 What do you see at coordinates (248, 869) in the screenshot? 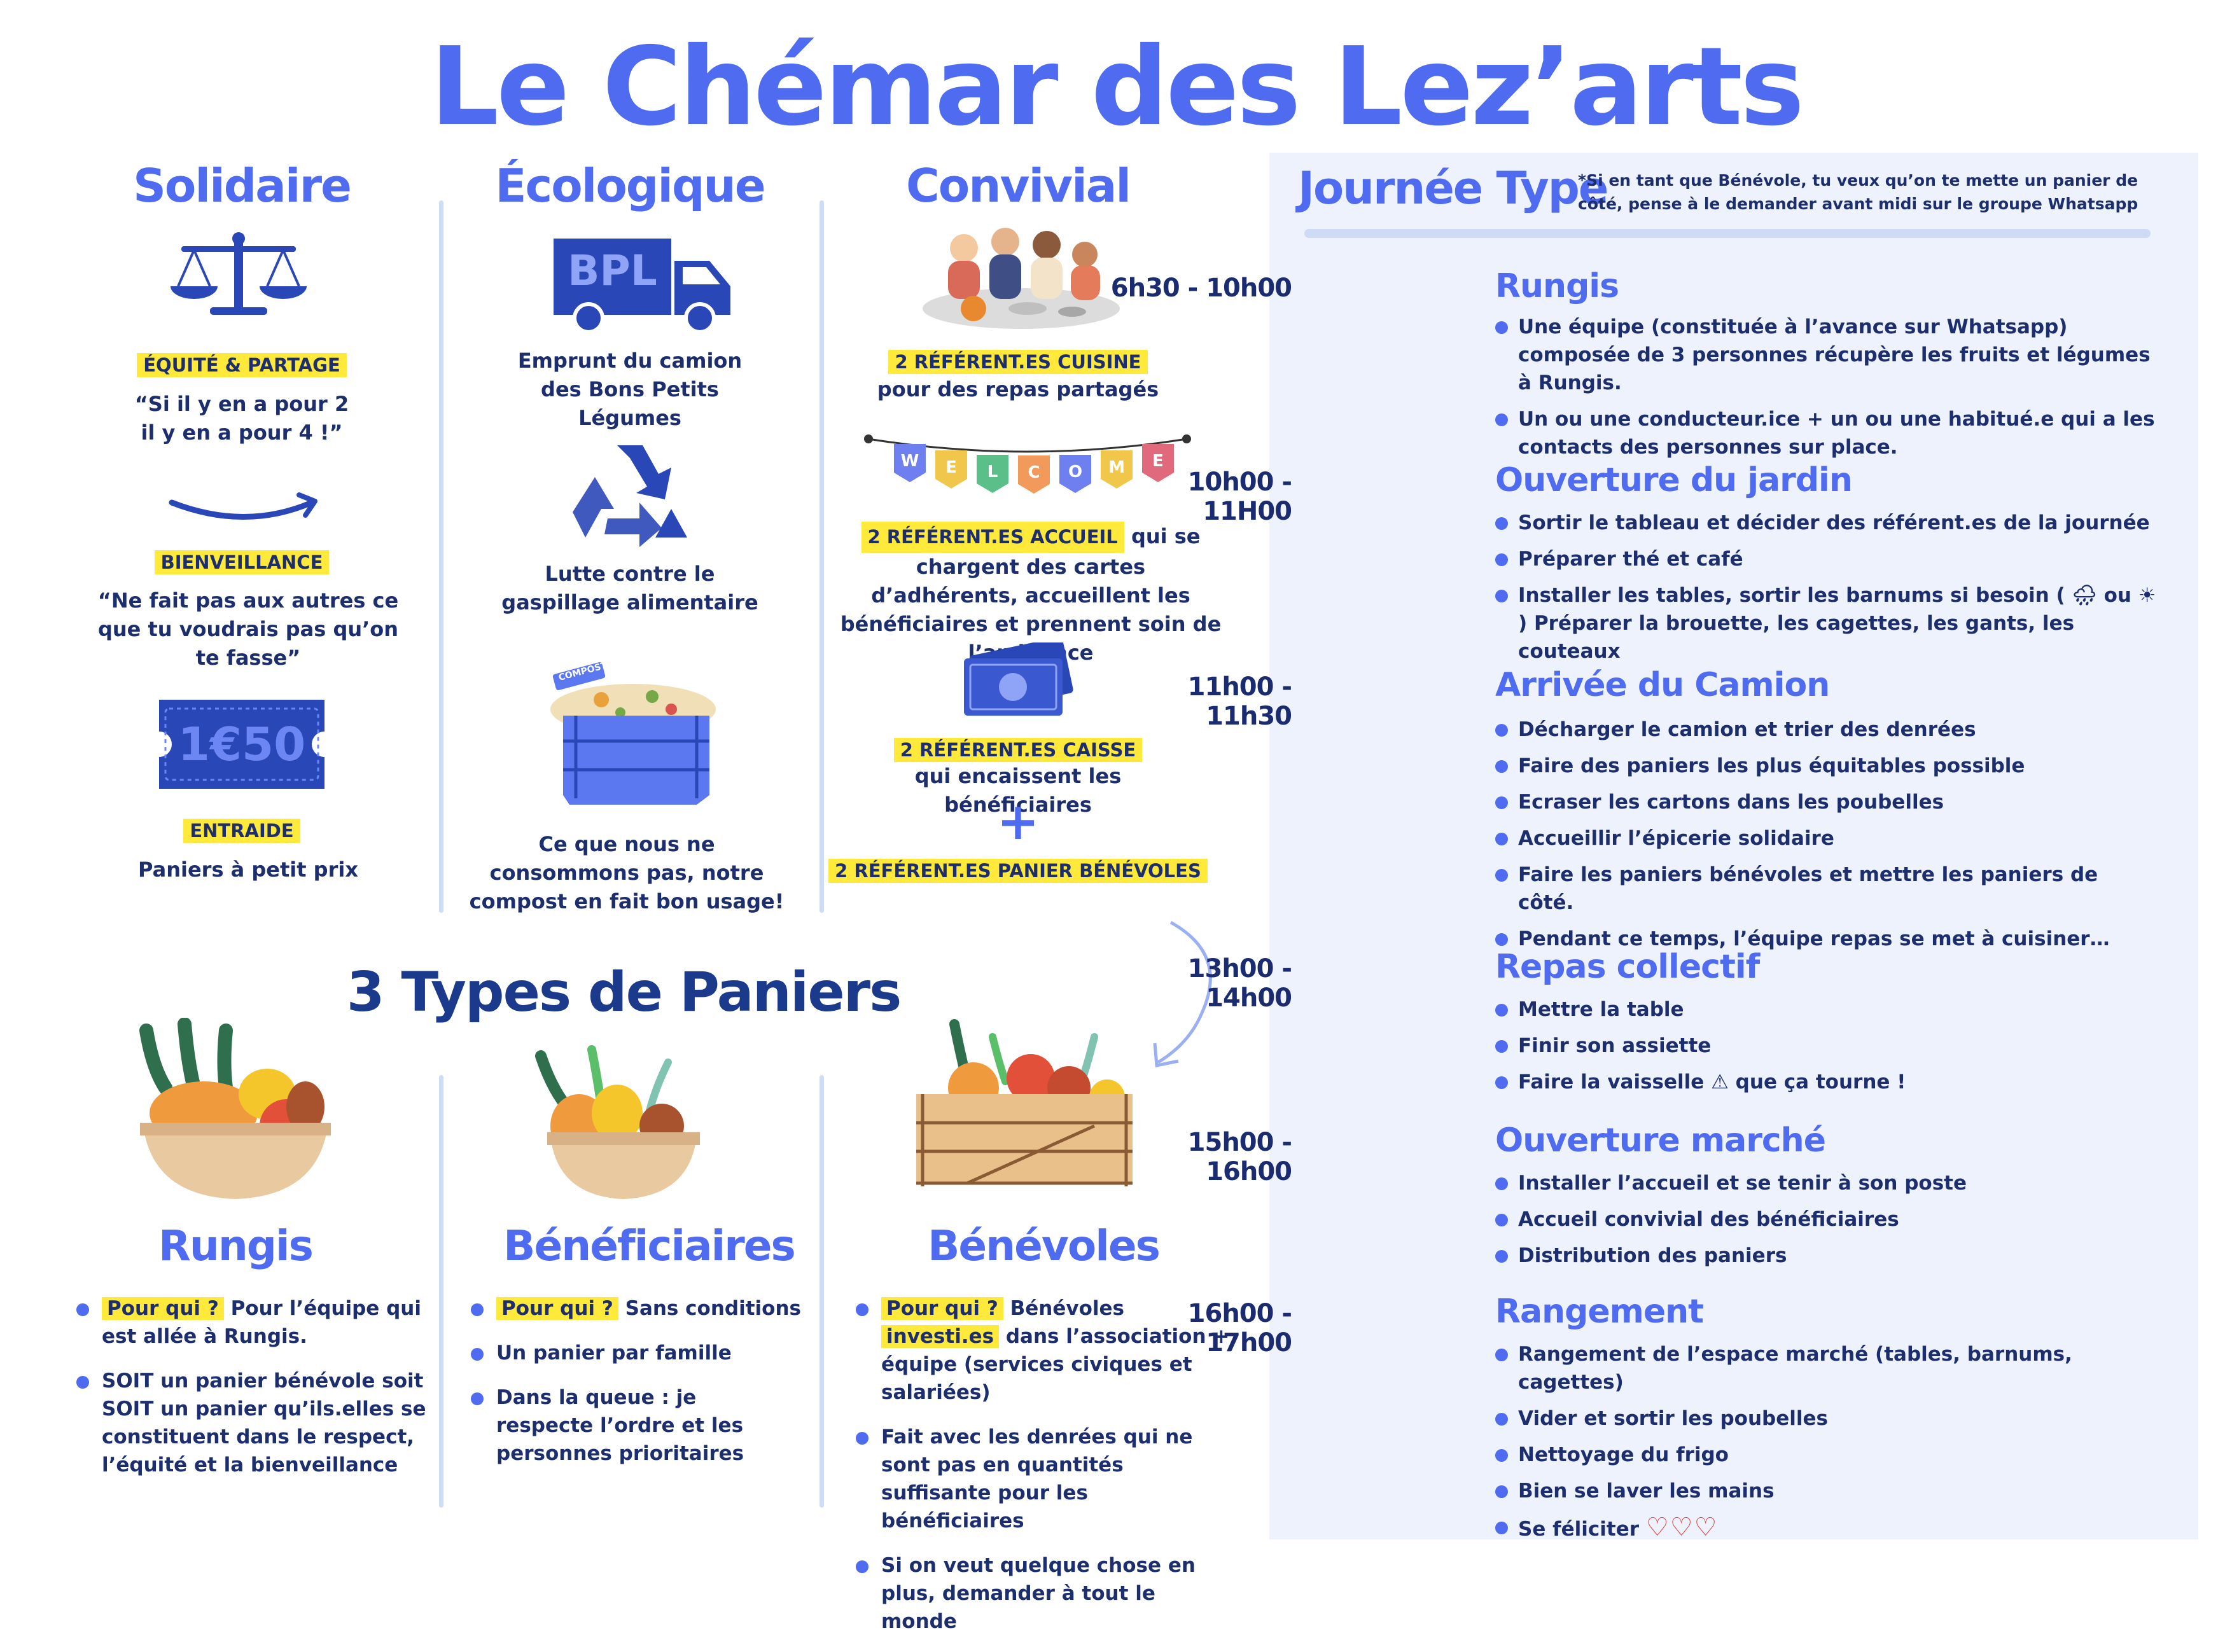
I see `entraide-text: Paniers à petit prix` at bounding box center [248, 869].